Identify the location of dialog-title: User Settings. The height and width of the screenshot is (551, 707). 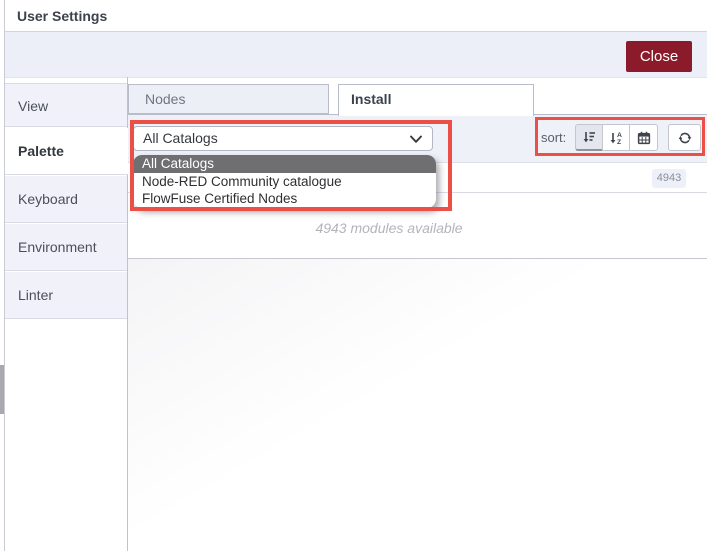
(62, 16).